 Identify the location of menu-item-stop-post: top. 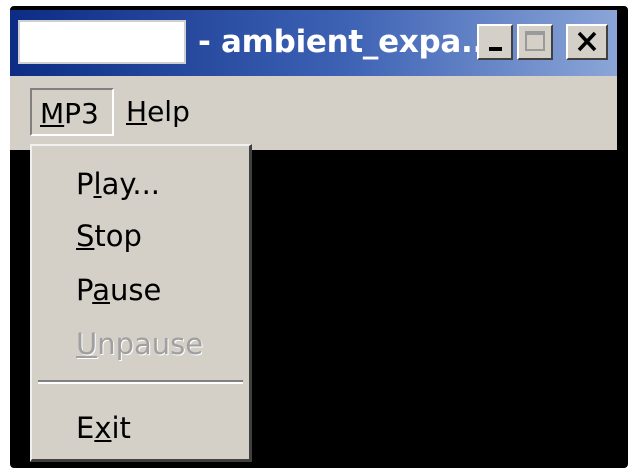
(118, 236).